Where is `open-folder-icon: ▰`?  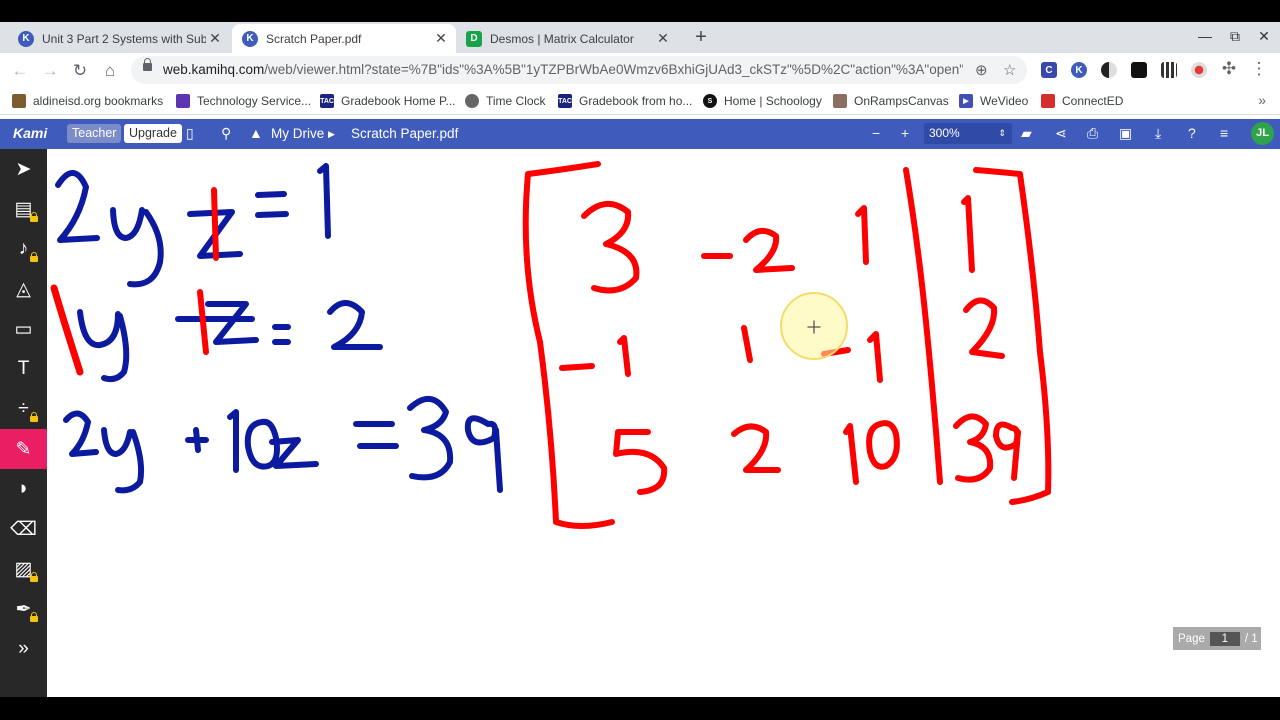
open-folder-icon: ▰ is located at coordinates (1026, 133).